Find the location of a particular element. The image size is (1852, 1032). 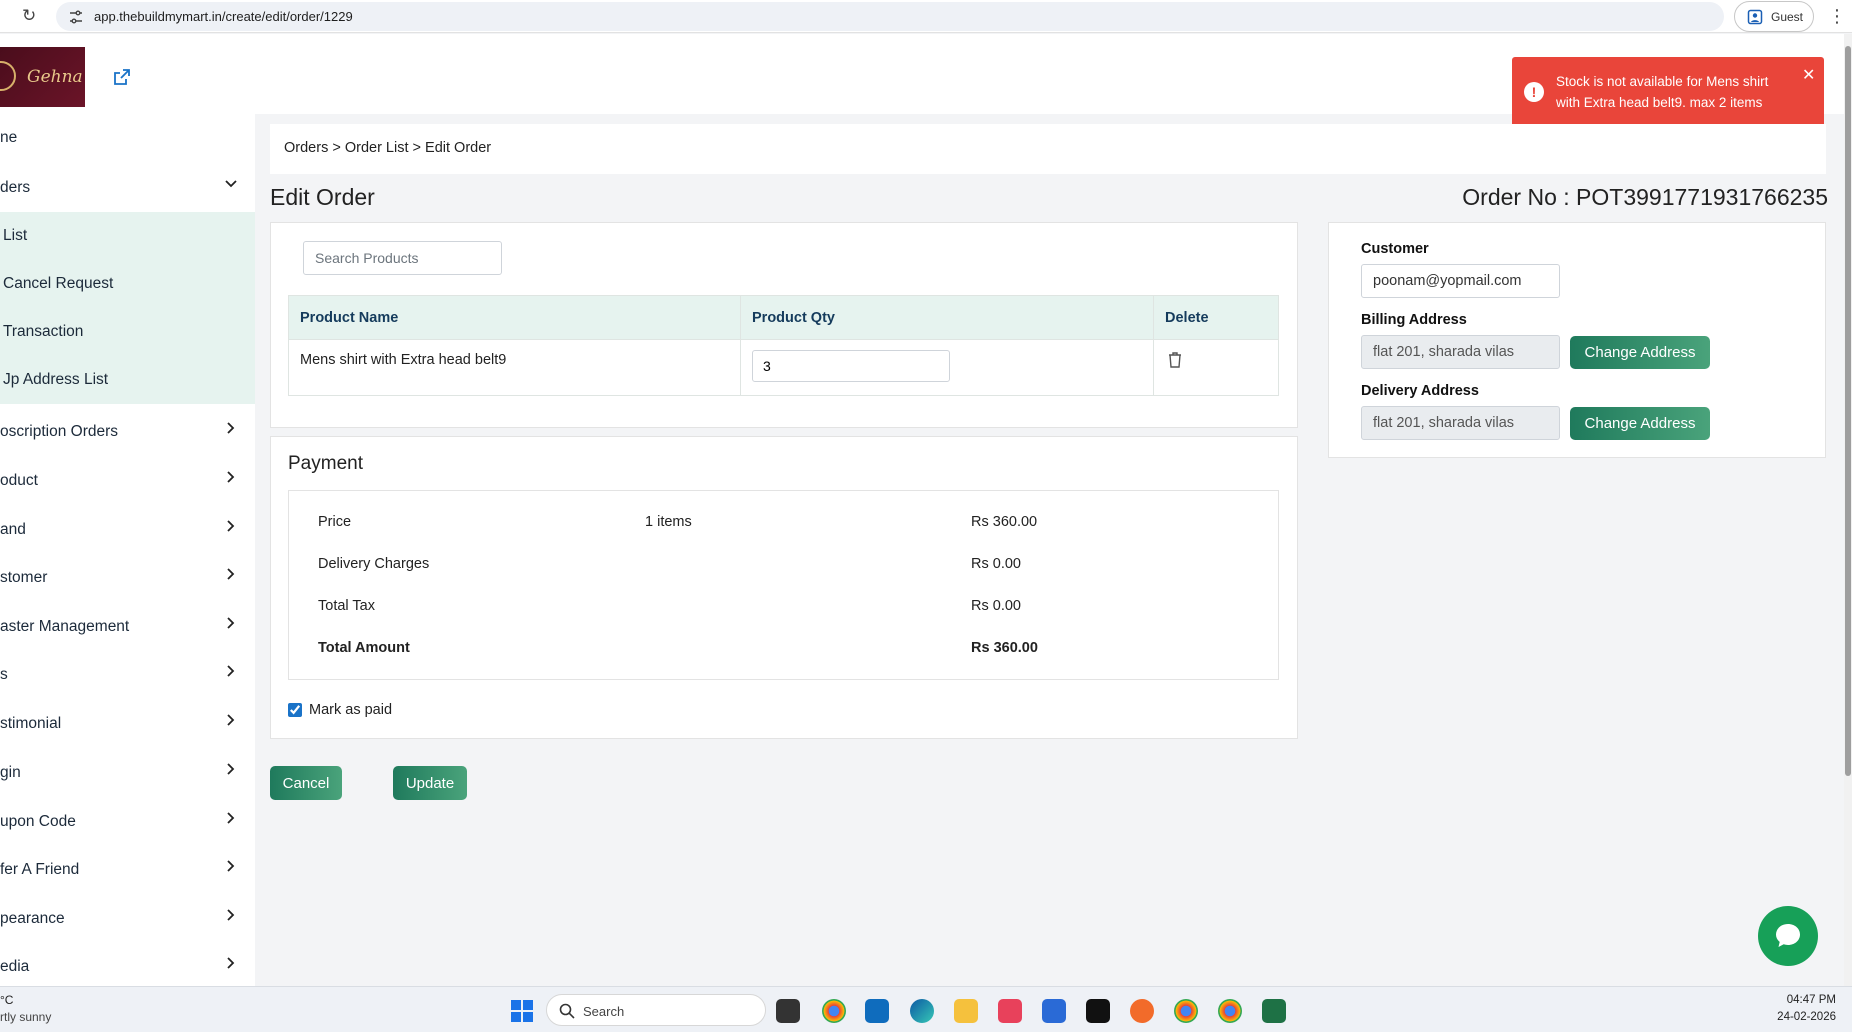

page-scrollbar is located at coordinates (1848, 510).